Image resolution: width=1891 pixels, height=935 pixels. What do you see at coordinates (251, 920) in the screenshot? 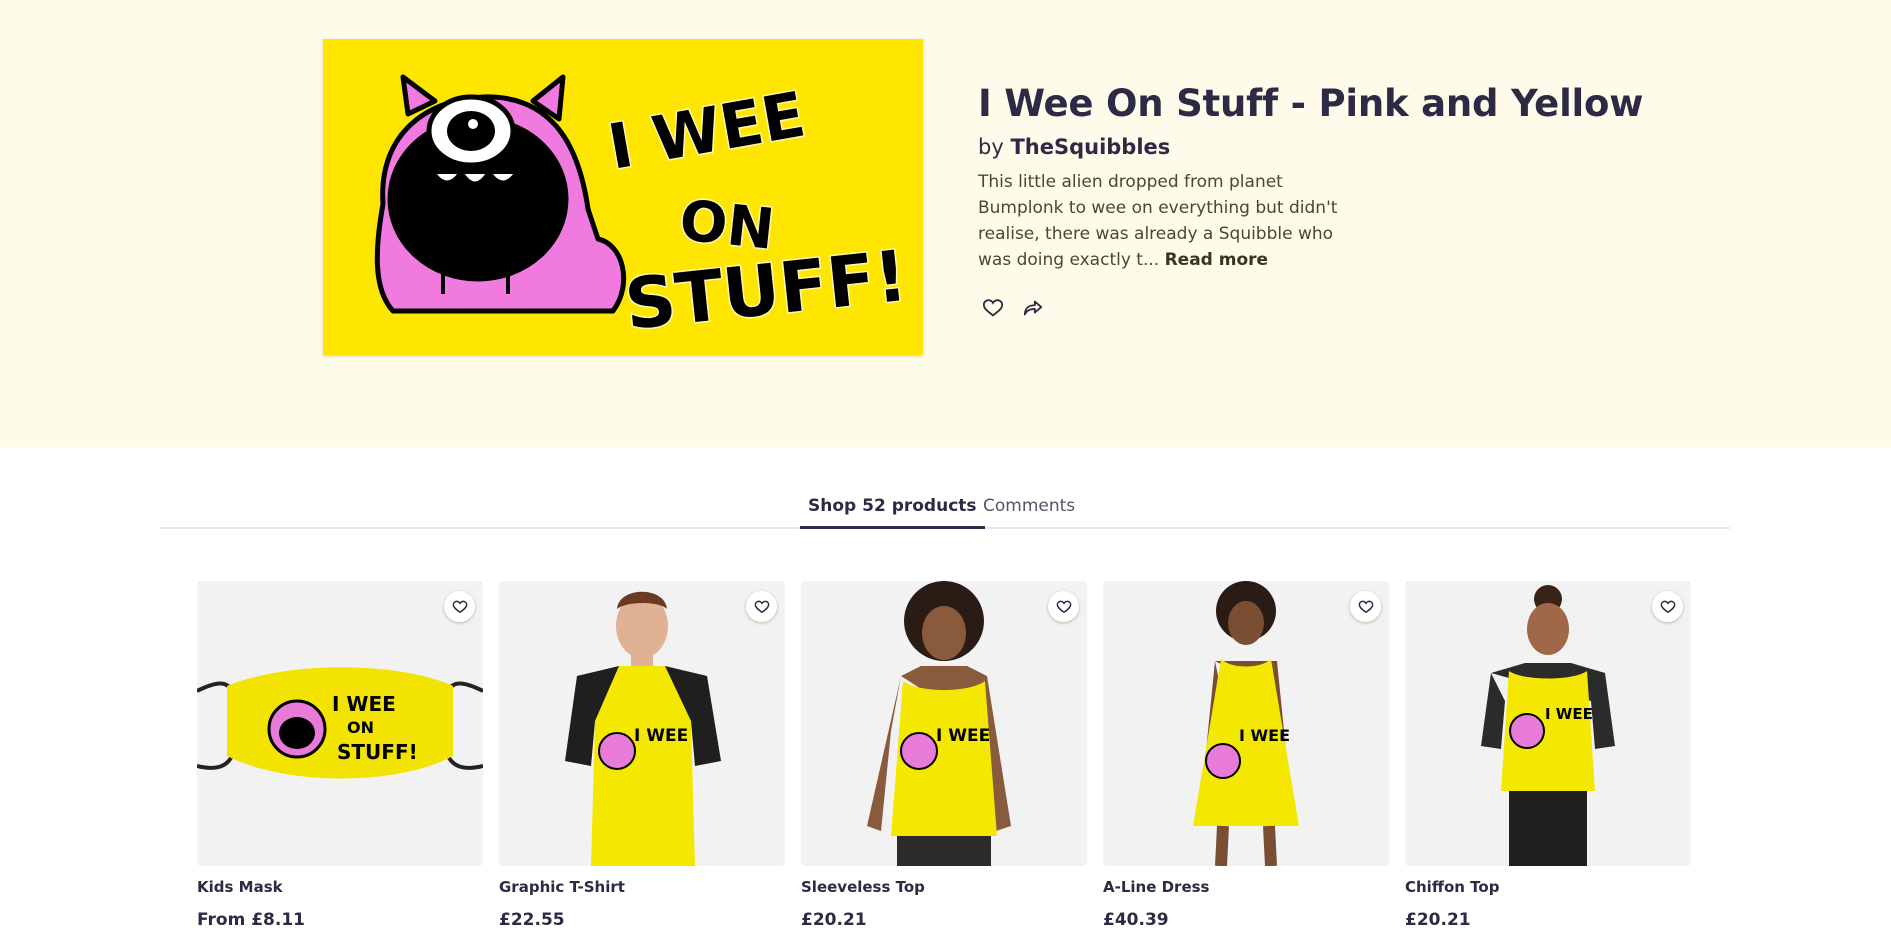
I see `product-price: From £8.11` at bounding box center [251, 920].